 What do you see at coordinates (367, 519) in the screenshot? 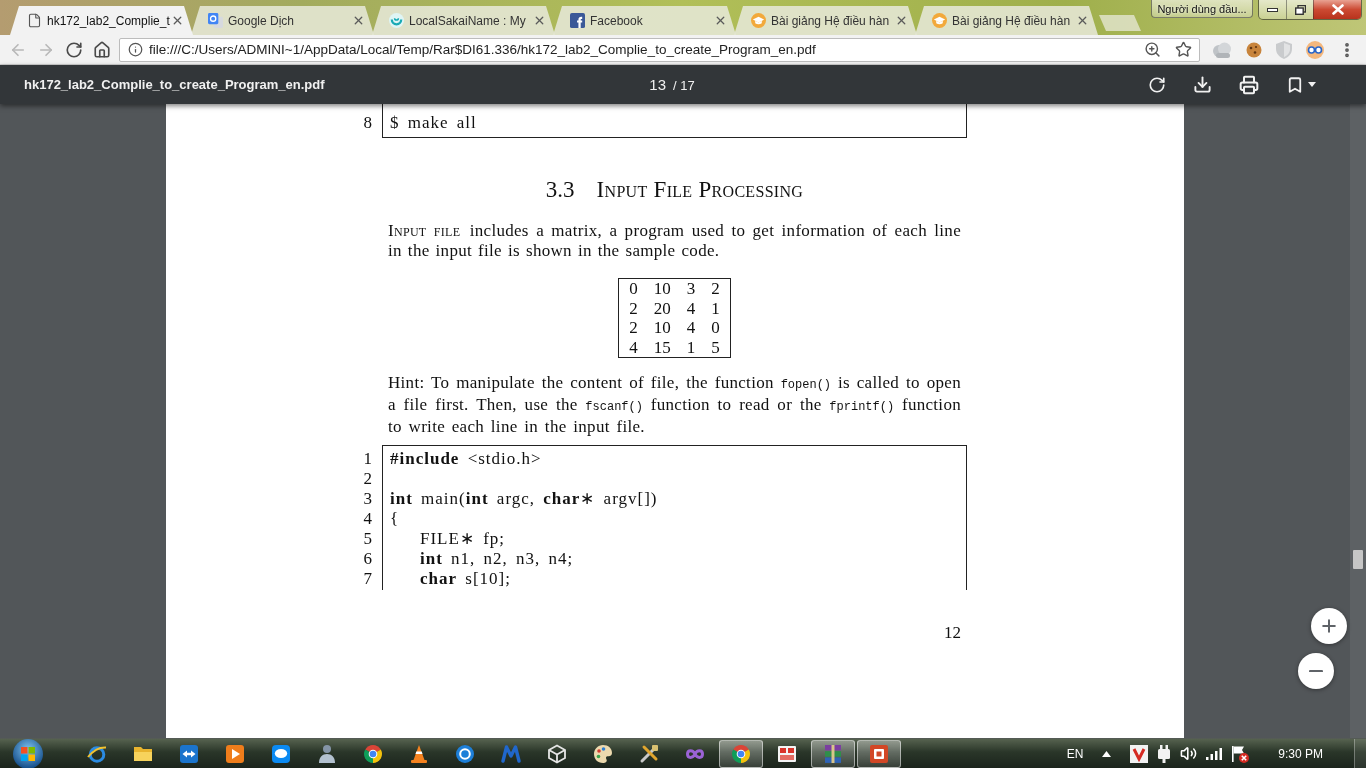
I see `line-number: 4` at bounding box center [367, 519].